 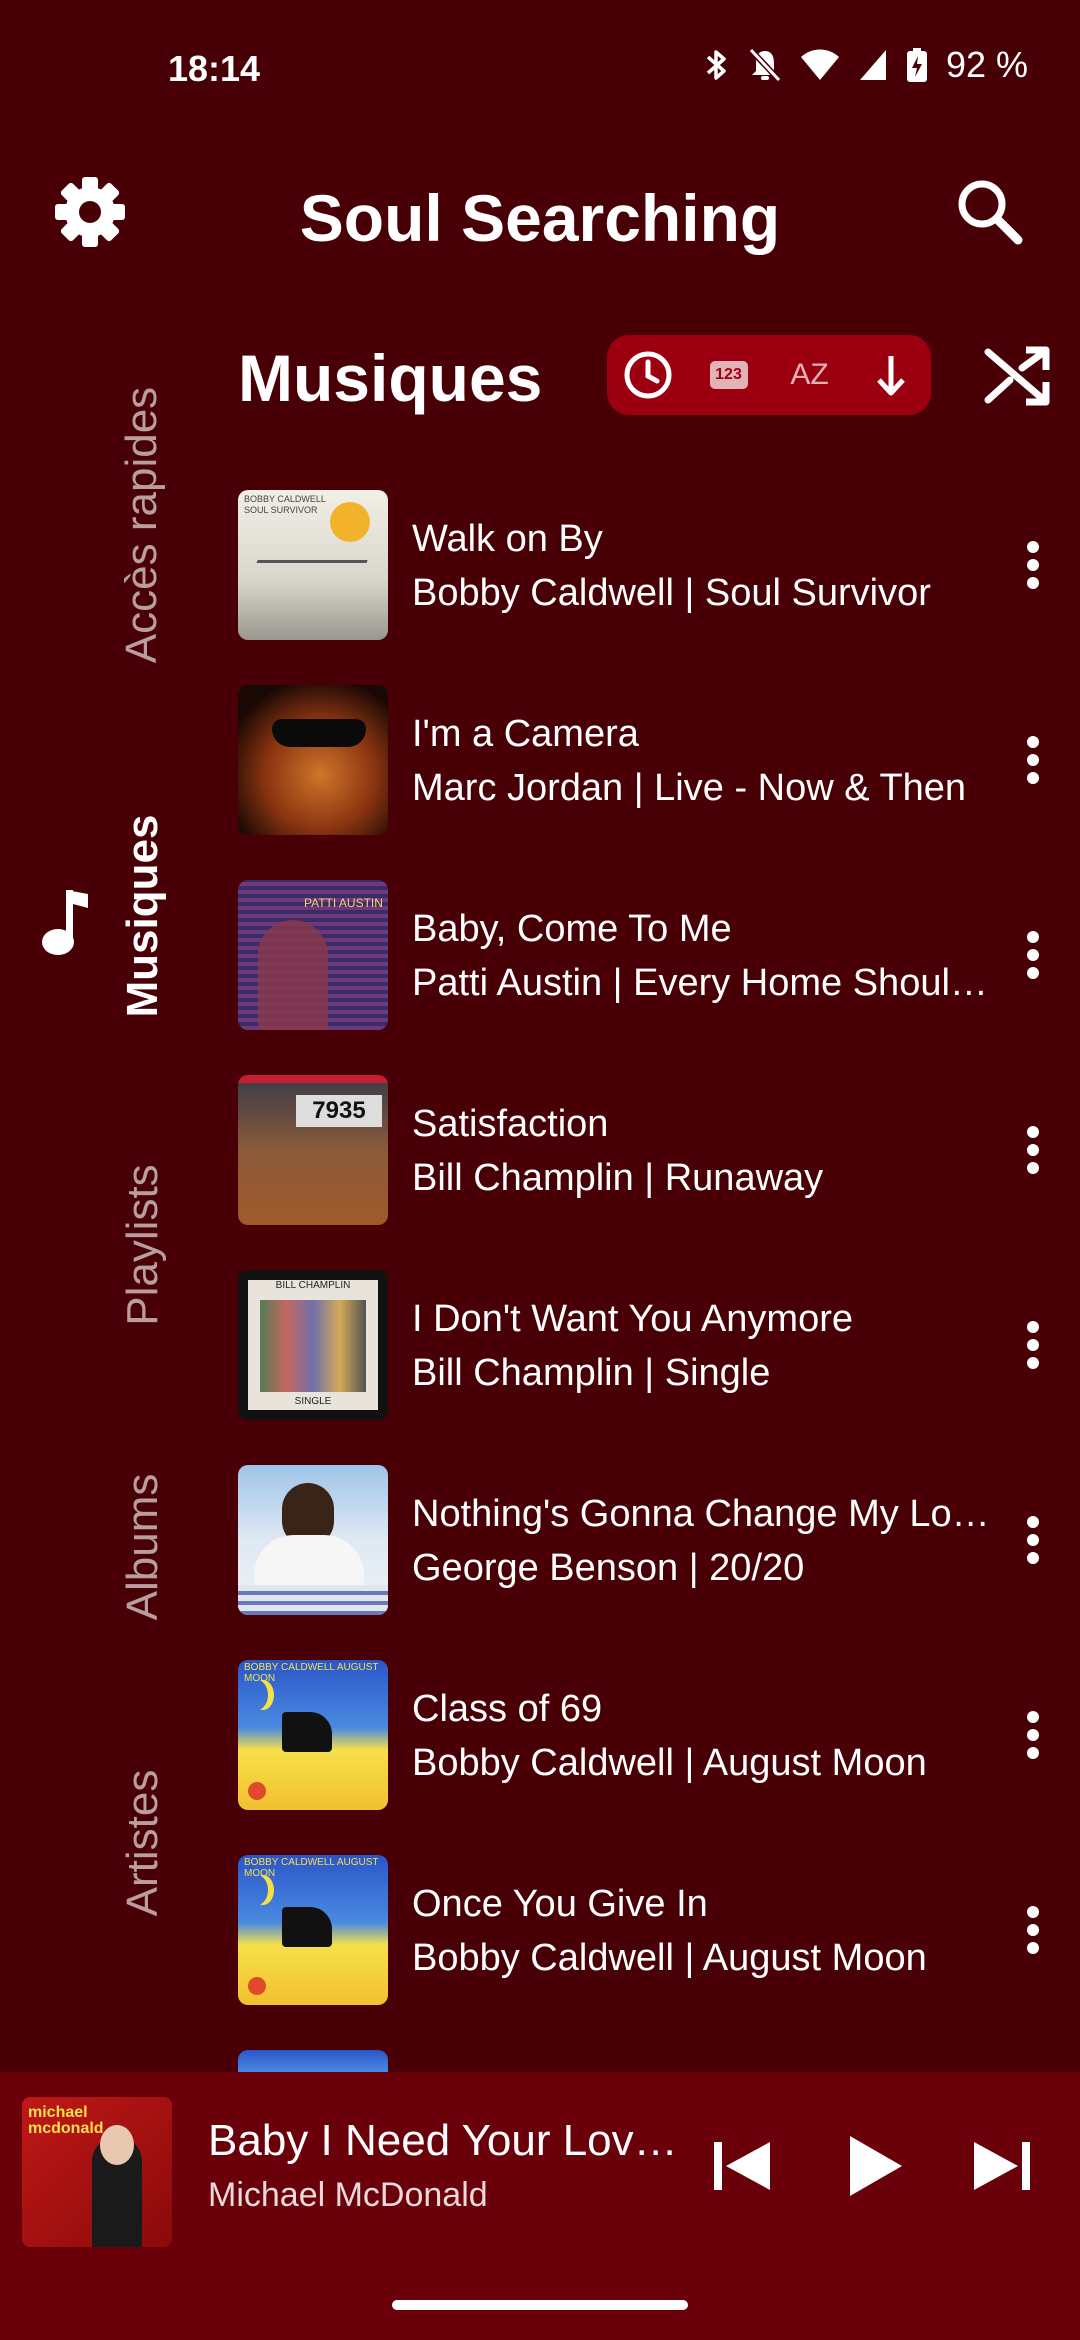 What do you see at coordinates (143, 1843) in the screenshot?
I see `side-tab-artistes: Artistes` at bounding box center [143, 1843].